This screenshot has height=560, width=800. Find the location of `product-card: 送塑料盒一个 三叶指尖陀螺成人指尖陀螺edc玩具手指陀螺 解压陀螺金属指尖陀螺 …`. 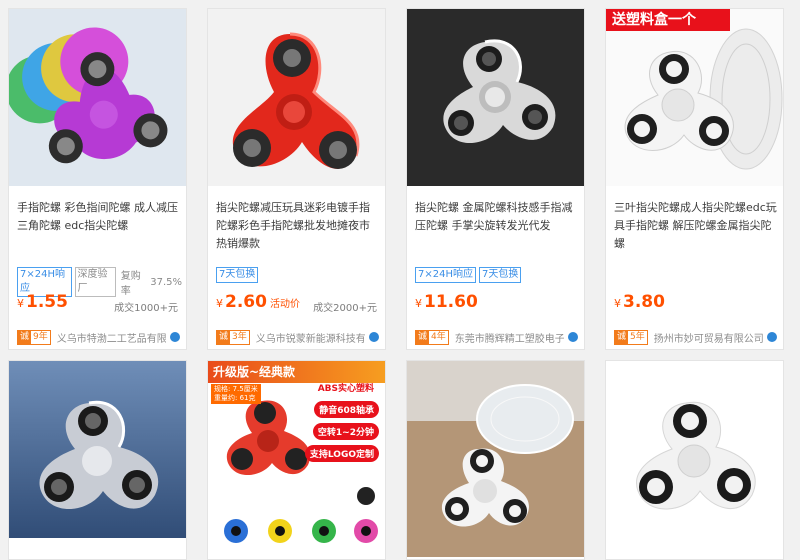

product-card: 送塑料盒一个 三叶指尖陀螺成人指尖陀螺edc玩具手指陀螺 解压陀螺金属指尖陀螺 … is located at coordinates (694, 179).